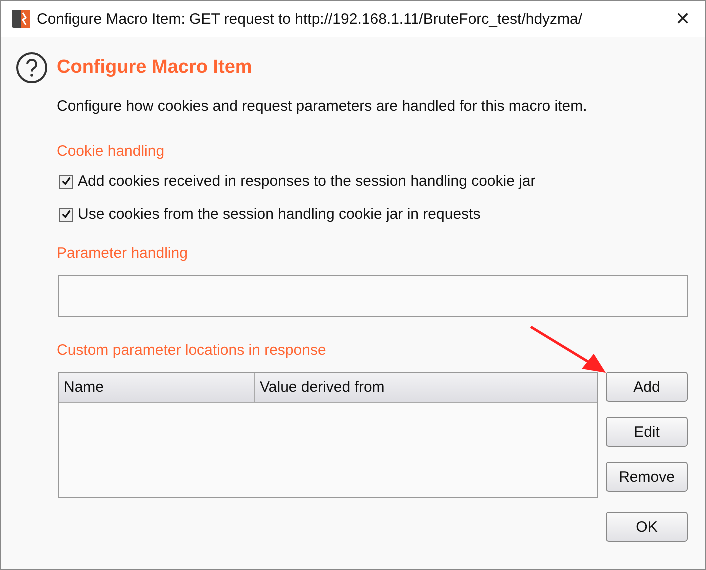 Image resolution: width=706 pixels, height=570 pixels. Describe the element at coordinates (21, 19) in the screenshot. I see `app-logo-icon` at that location.